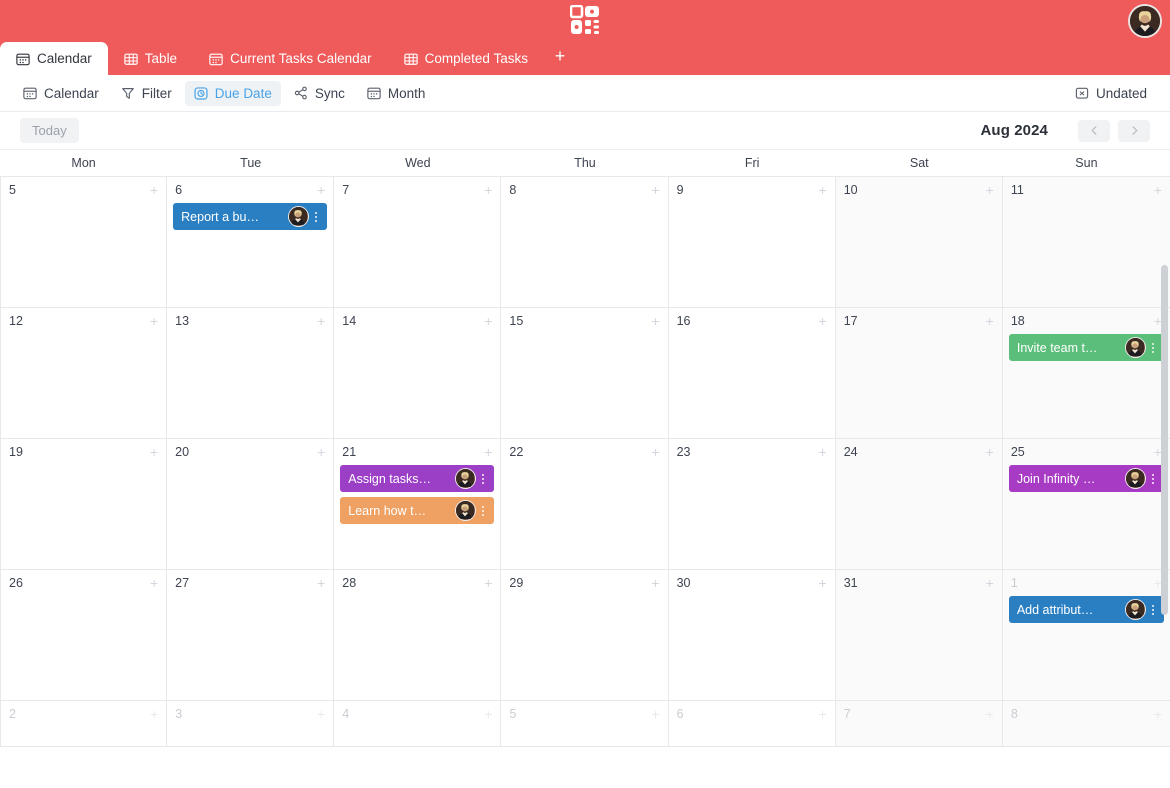 The width and height of the screenshot is (1170, 788). What do you see at coordinates (84, 635) in the screenshot?
I see `calendar-day-cell: 26 +` at bounding box center [84, 635].